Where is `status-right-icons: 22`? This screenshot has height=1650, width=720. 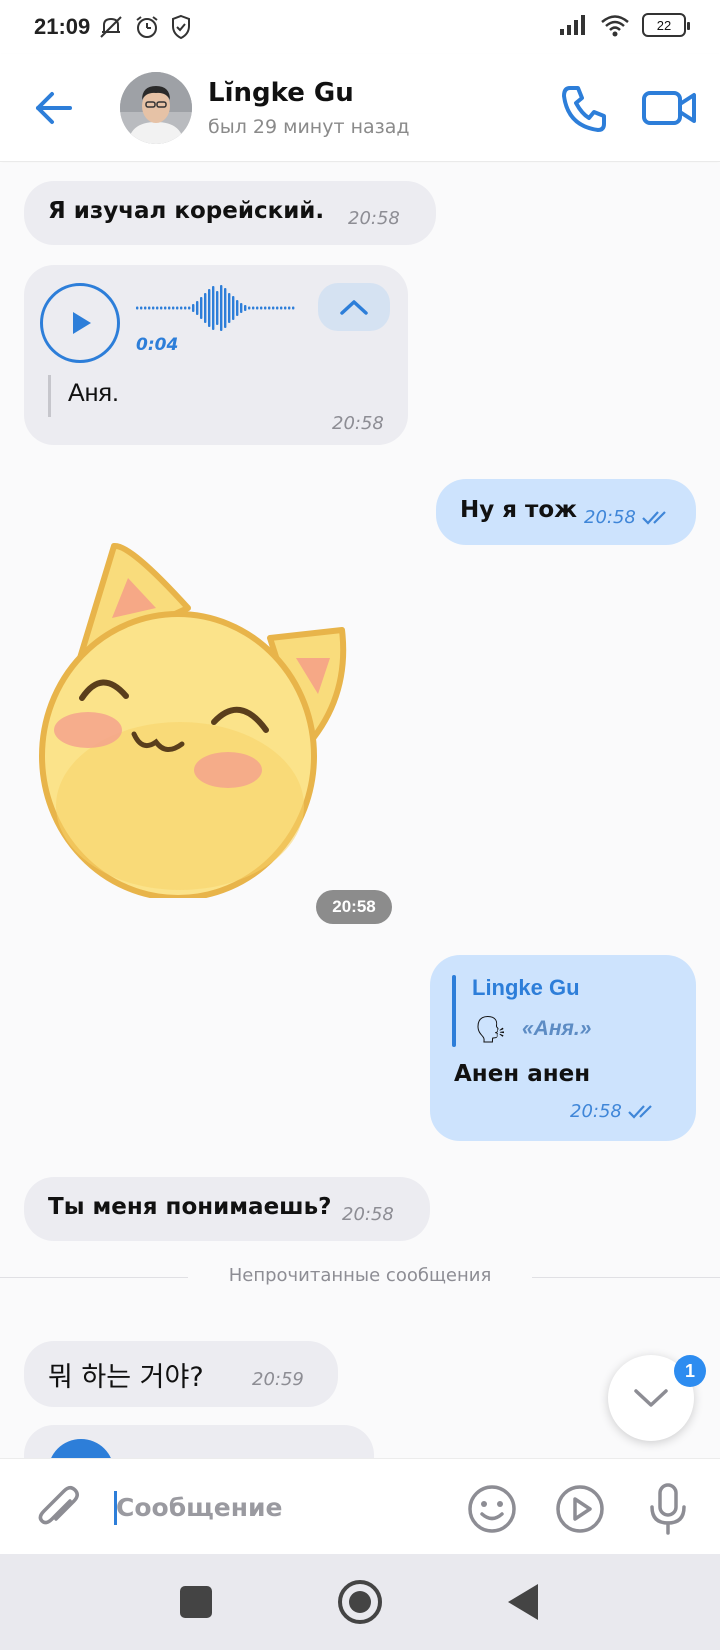
status-right-icons: 22 is located at coordinates (624, 25).